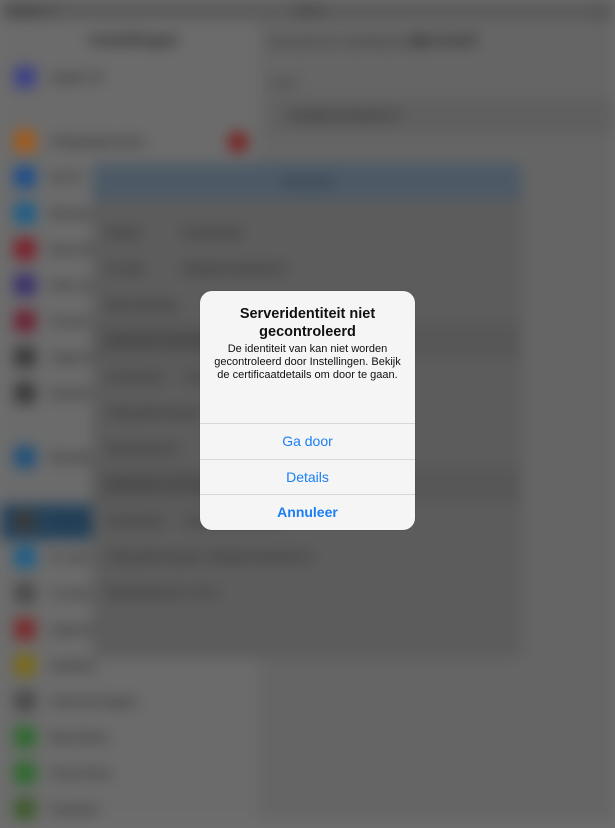 Image resolution: width=615 pixels, height=828 pixels. I want to click on alert-title: Serveridentiteit niet gecontroleerd, so click(307, 323).